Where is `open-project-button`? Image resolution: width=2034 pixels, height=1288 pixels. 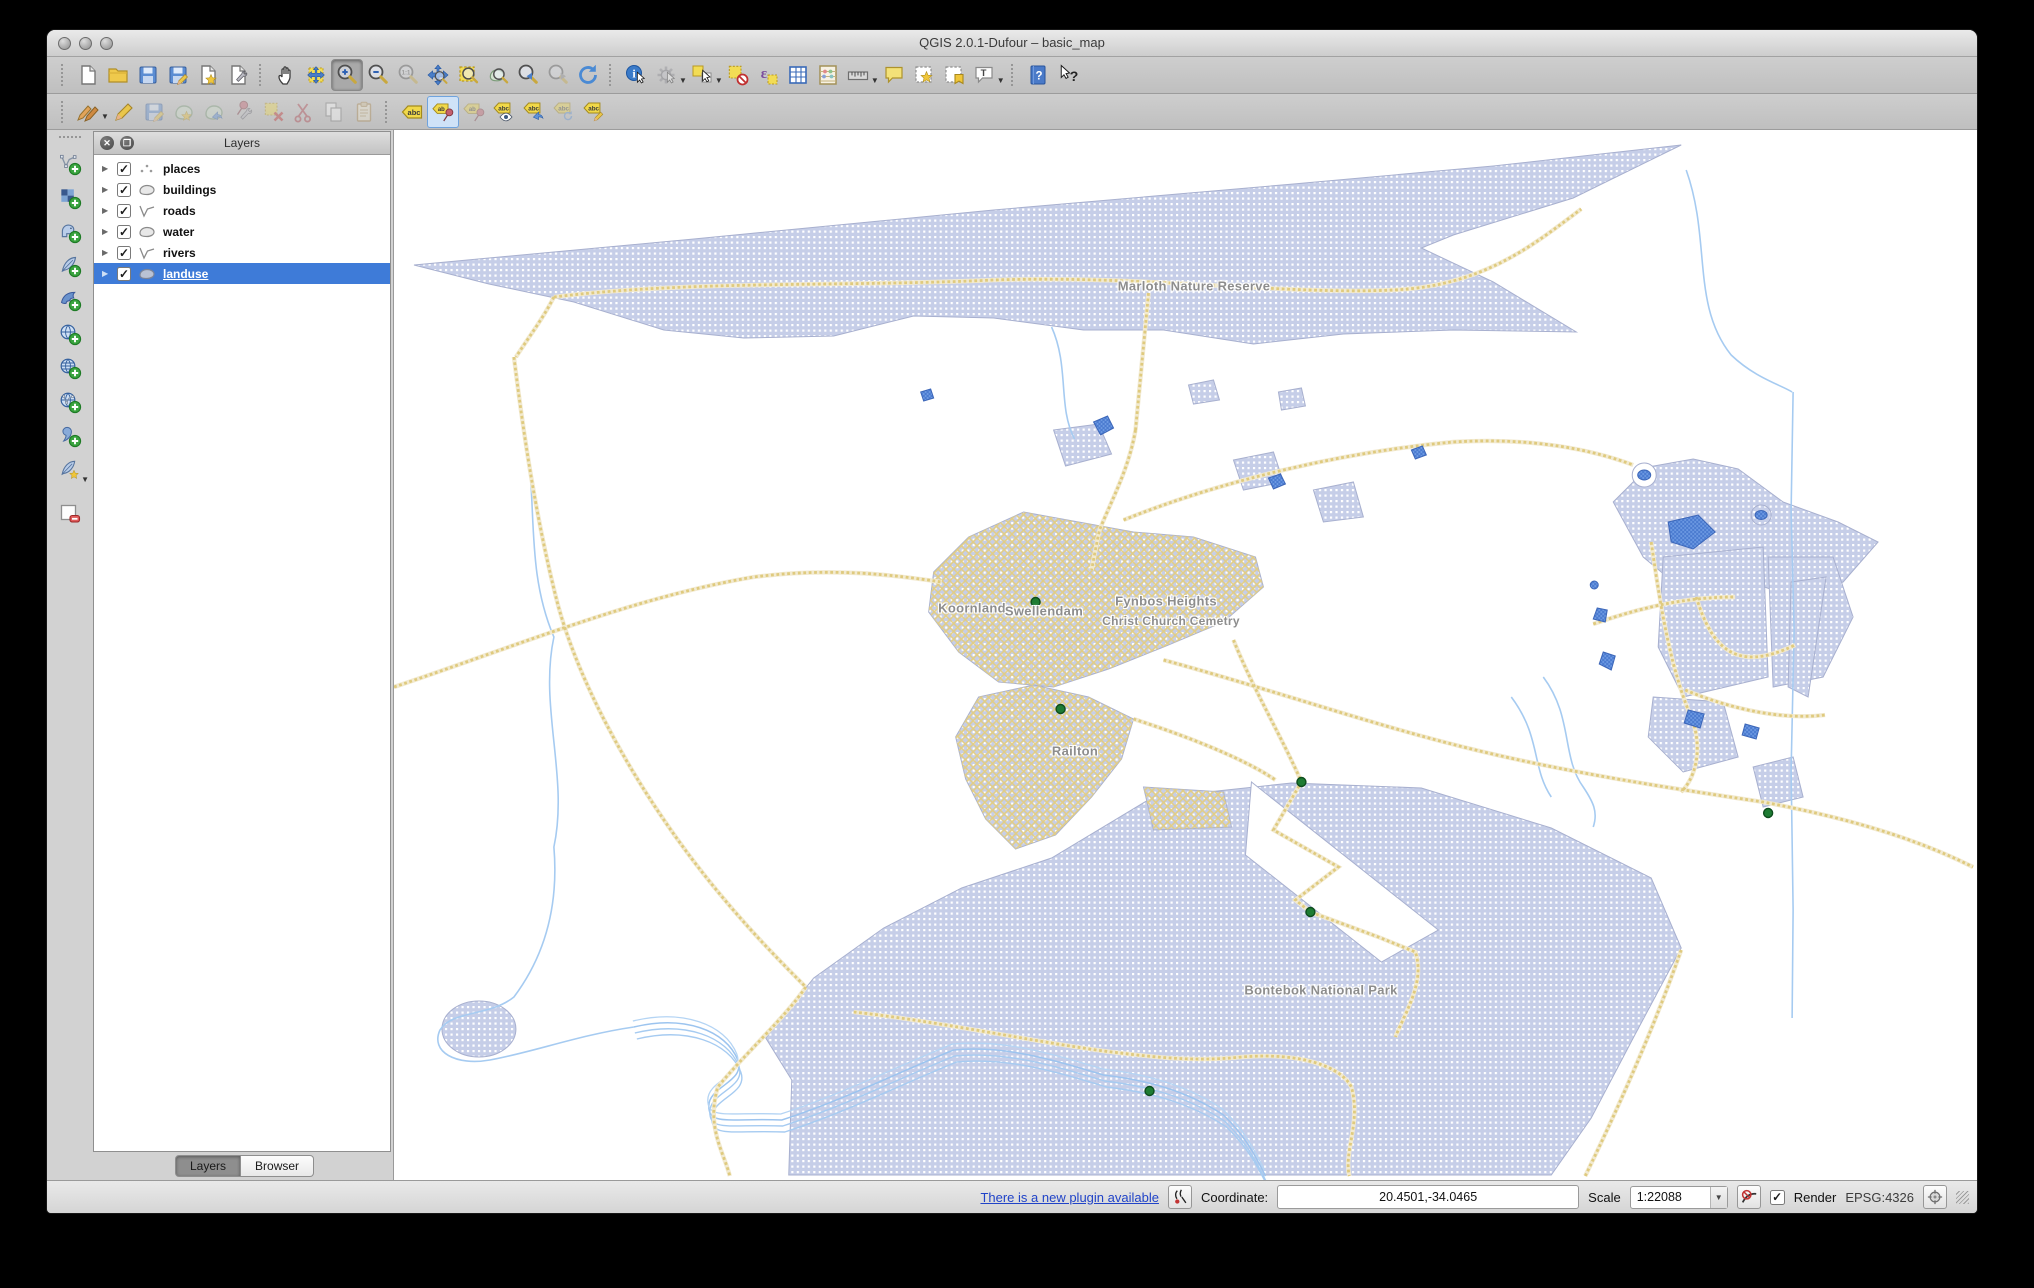 open-project-button is located at coordinates (118, 75).